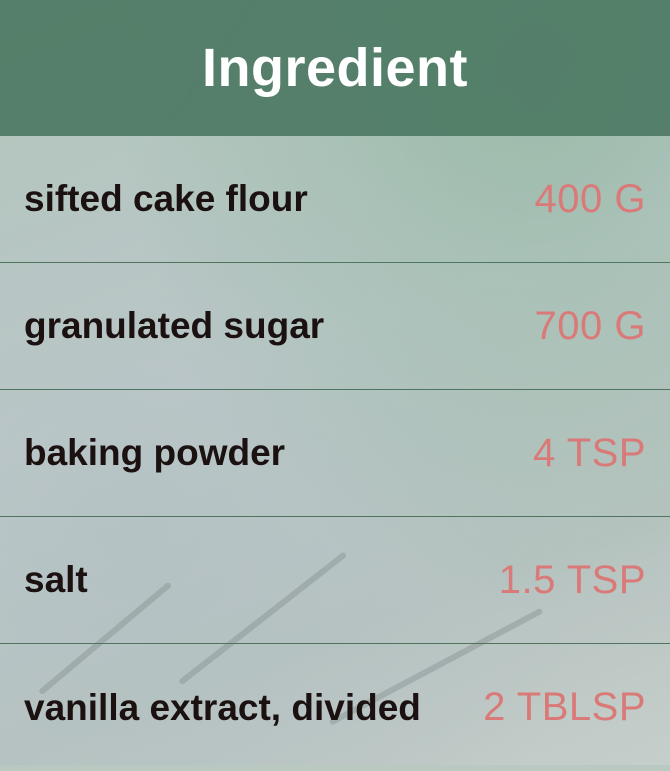 This screenshot has height=771, width=670. I want to click on ingredient-amount: 700 G, so click(590, 325).